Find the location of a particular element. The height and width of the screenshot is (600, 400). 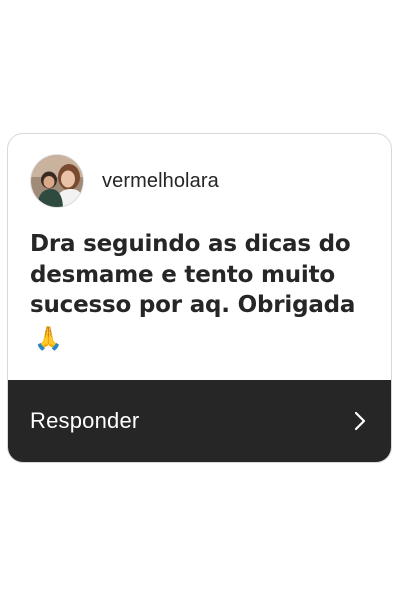

avatar is located at coordinates (57, 181).